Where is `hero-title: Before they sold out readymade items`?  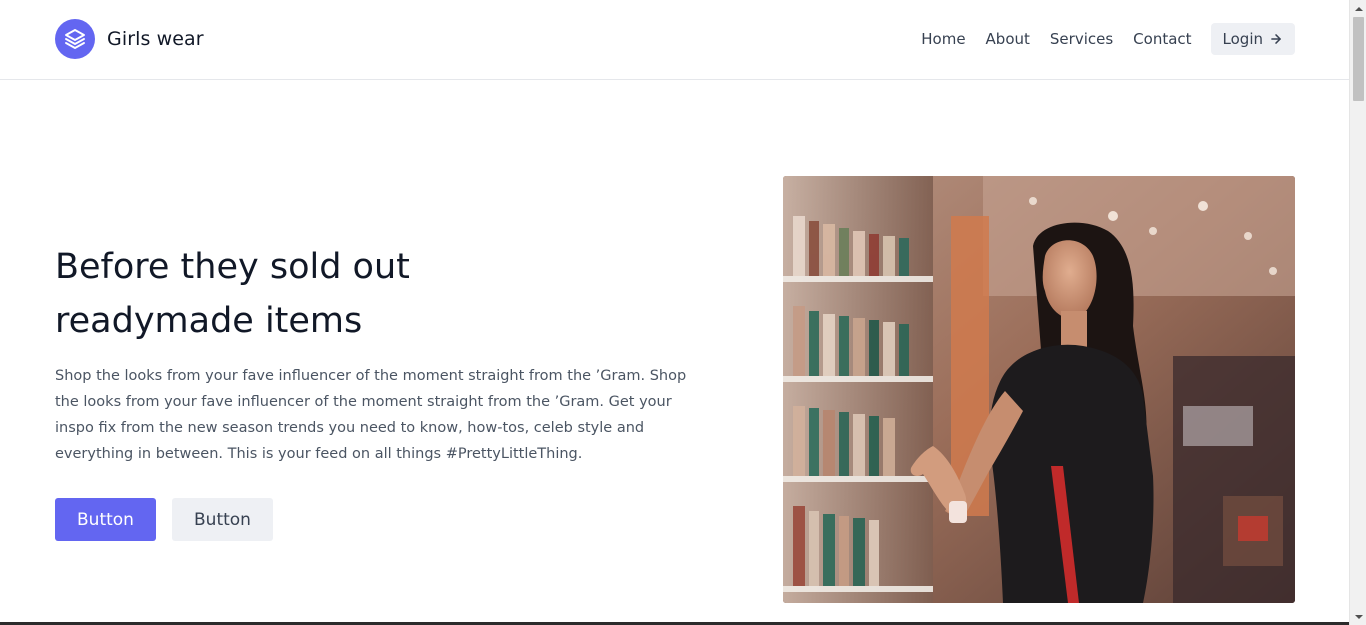 hero-title: Before they sold out readymade items is located at coordinates (355, 294).